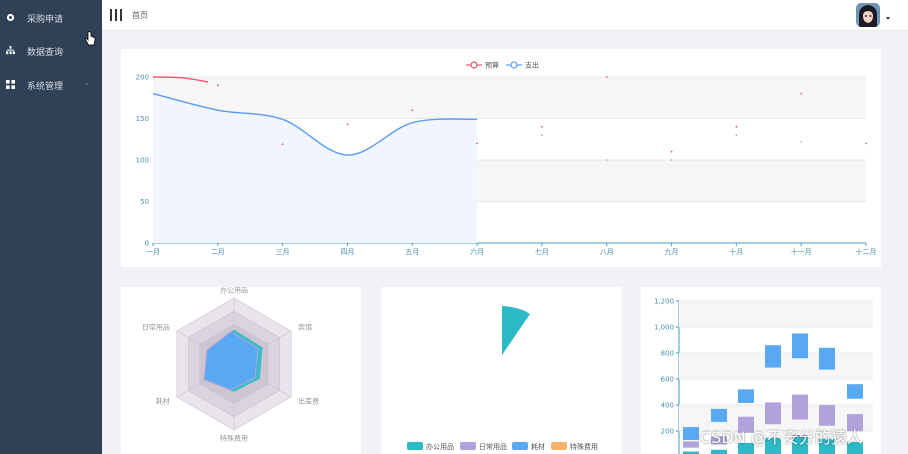 The width and height of the screenshot is (908, 454). I want to click on radar-indicator-label: 宾馆, so click(305, 327).